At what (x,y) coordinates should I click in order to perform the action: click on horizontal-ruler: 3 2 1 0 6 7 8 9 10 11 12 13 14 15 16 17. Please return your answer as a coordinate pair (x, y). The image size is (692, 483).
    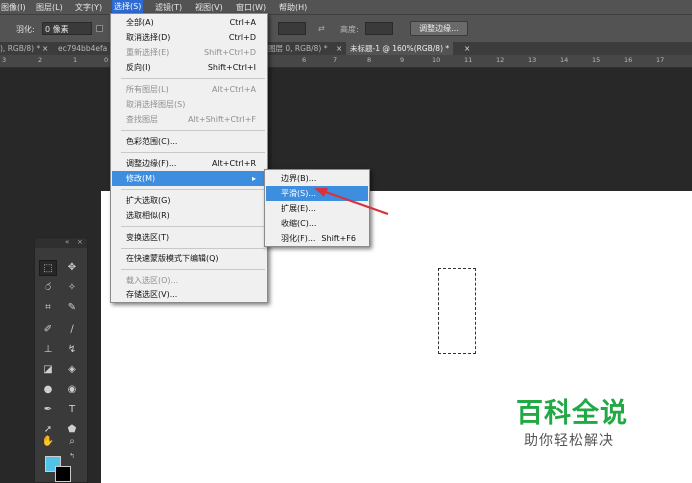
    Looking at the image, I should click on (346, 61).